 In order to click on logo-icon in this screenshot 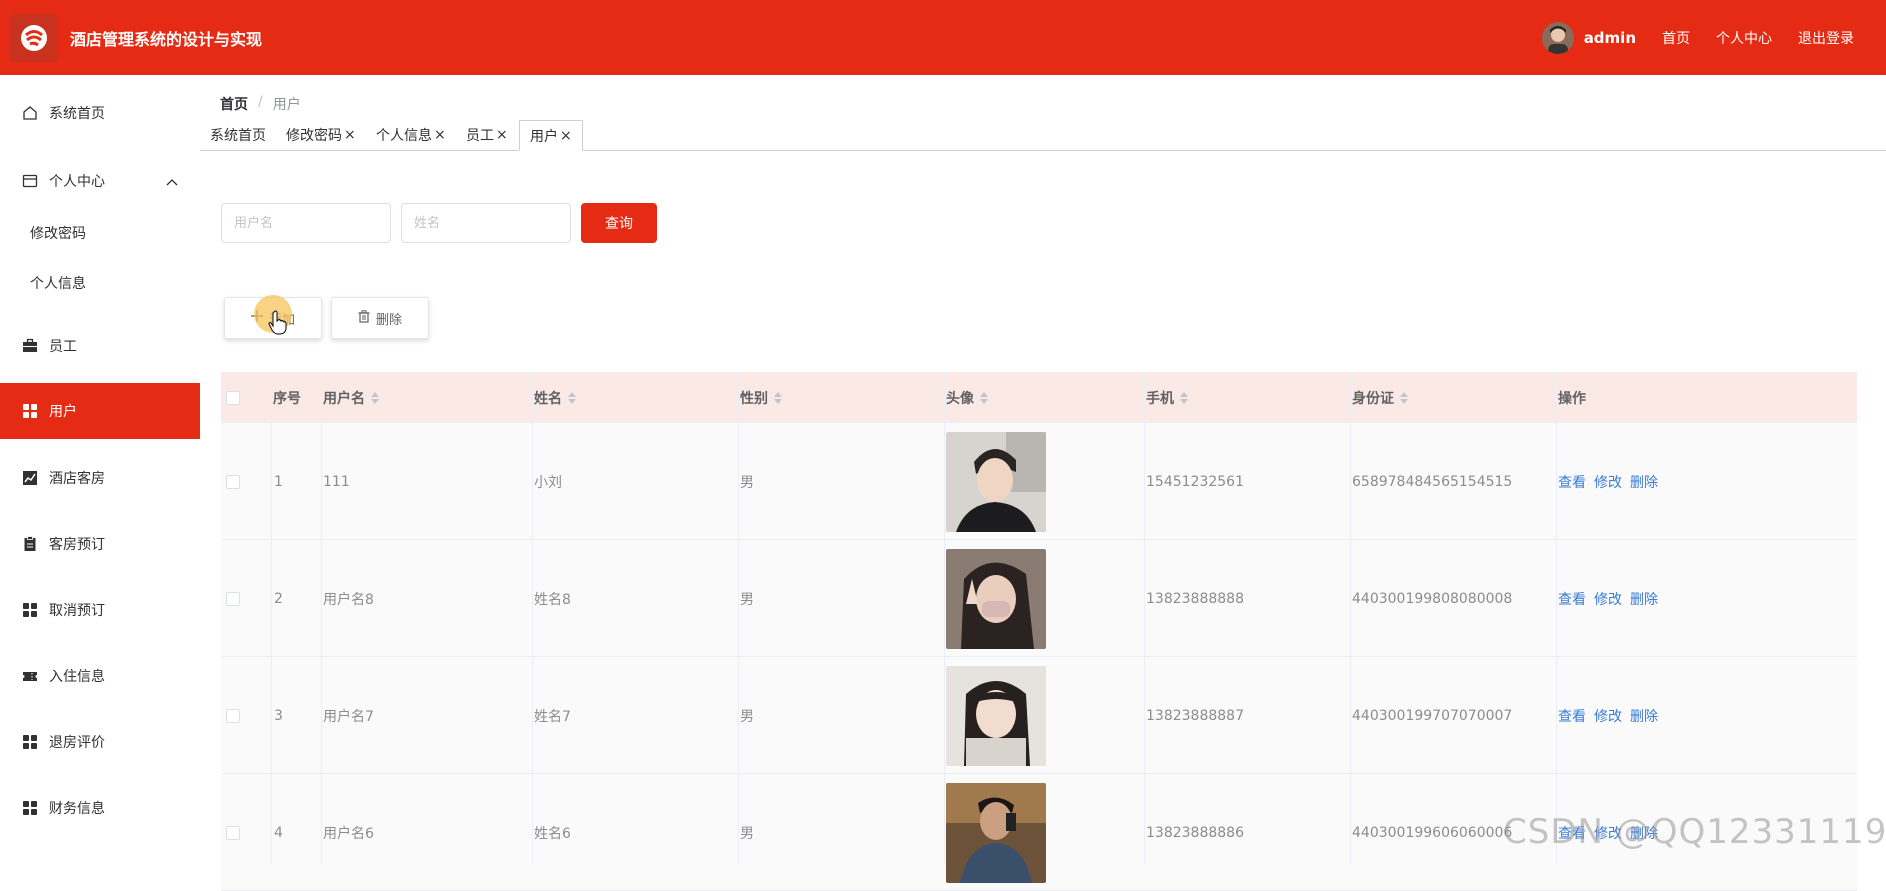, I will do `click(34, 37)`.